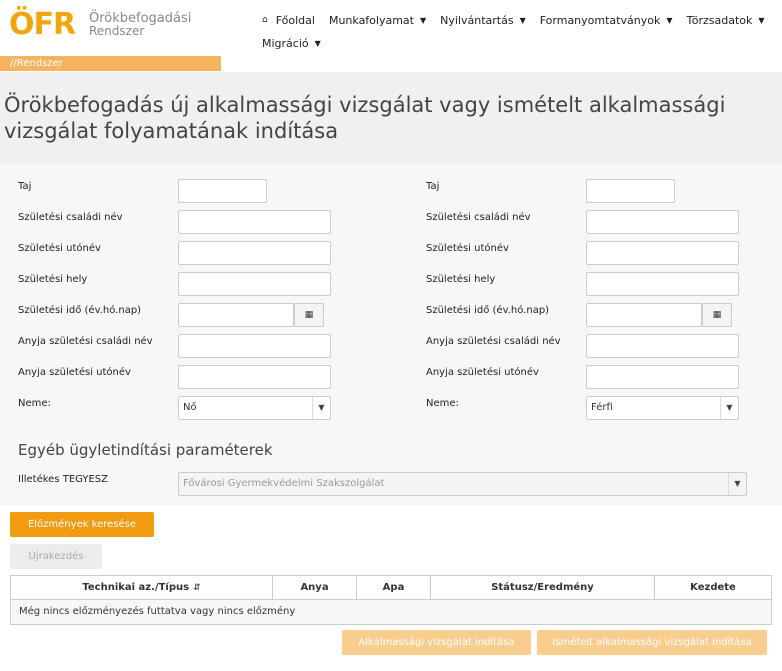  What do you see at coordinates (42, 24) in the screenshot?
I see `logo-mark: ÖFR` at bounding box center [42, 24].